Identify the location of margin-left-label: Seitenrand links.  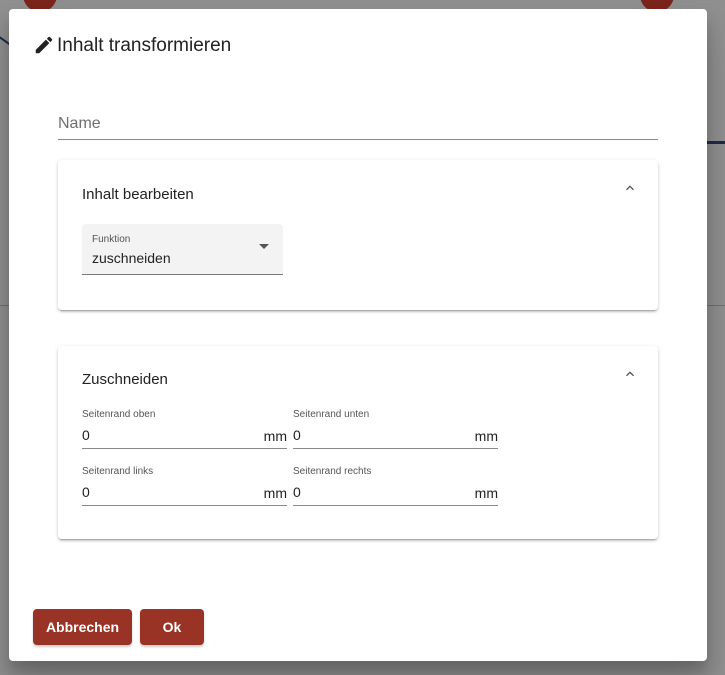
(118, 471).